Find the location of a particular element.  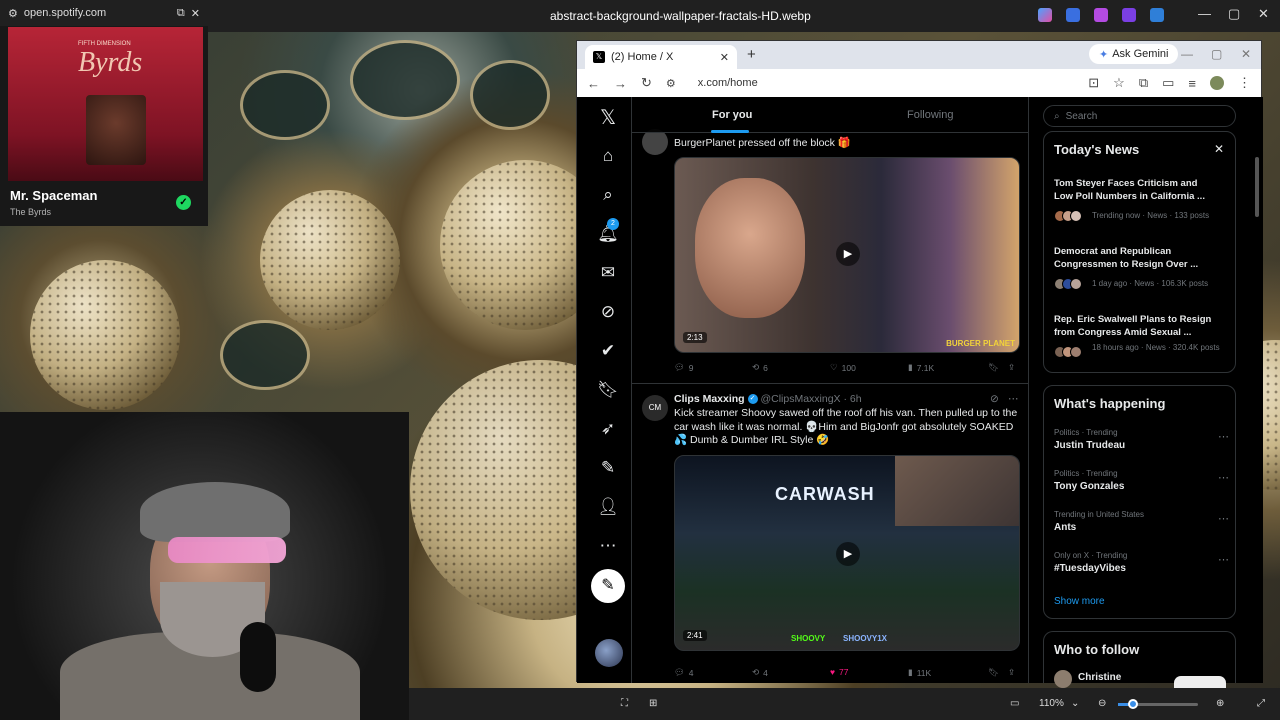

forward-icon: → is located at coordinates (620, 83).